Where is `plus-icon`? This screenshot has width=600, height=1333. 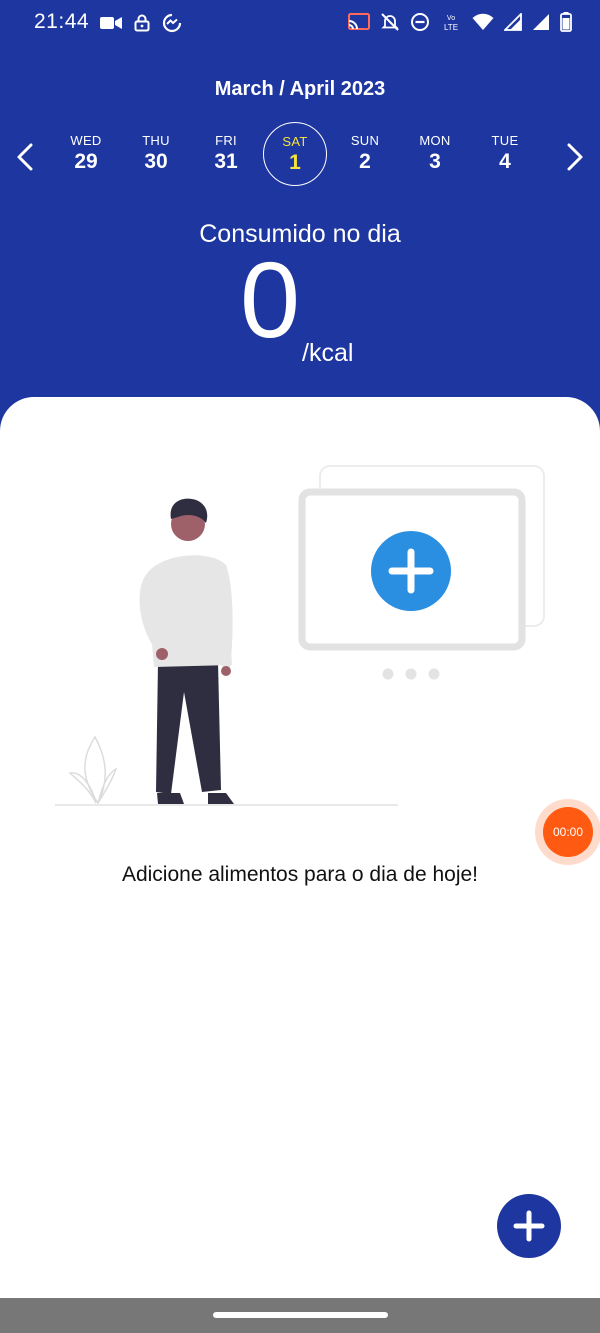 plus-icon is located at coordinates (529, 1226).